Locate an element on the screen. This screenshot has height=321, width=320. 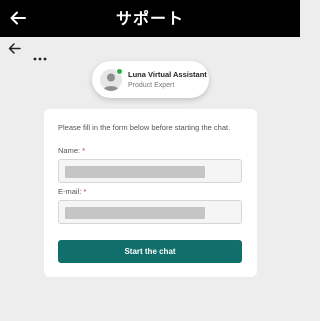
email-input-value is located at coordinates (135, 213).